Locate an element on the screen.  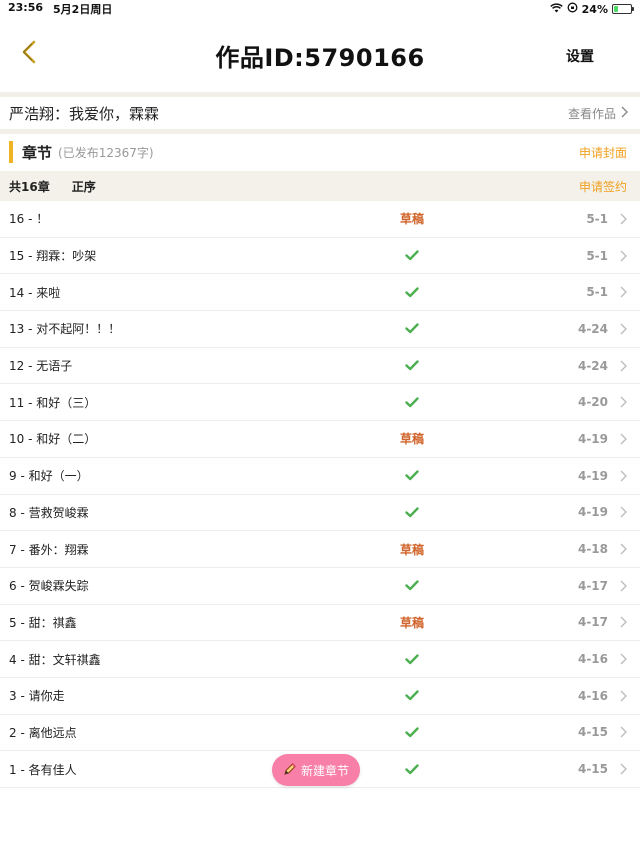
new-chapter-label: 新建章节 is located at coordinates (324, 770).